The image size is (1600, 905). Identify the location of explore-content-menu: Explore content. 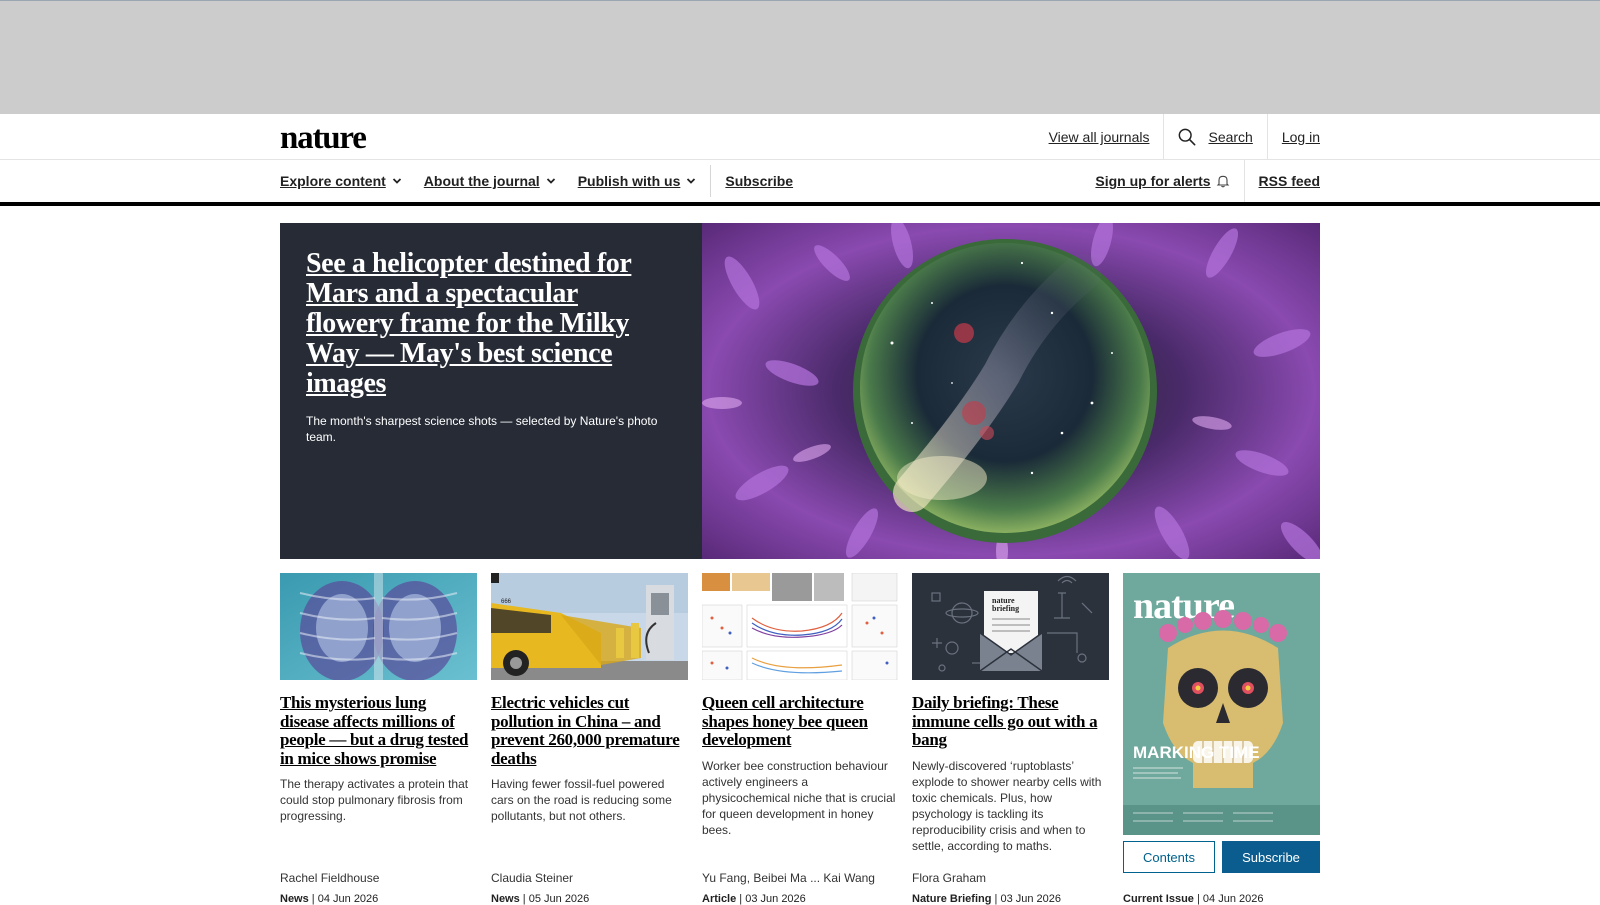
(341, 181).